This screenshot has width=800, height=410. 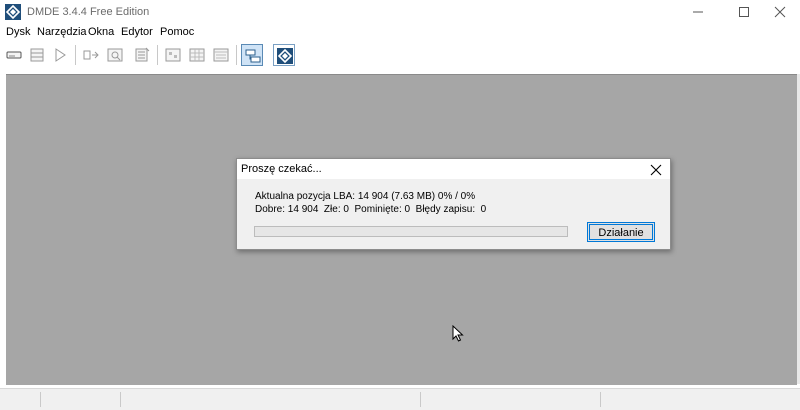 What do you see at coordinates (173, 55) in the screenshot?
I see `cluster-map-icon` at bounding box center [173, 55].